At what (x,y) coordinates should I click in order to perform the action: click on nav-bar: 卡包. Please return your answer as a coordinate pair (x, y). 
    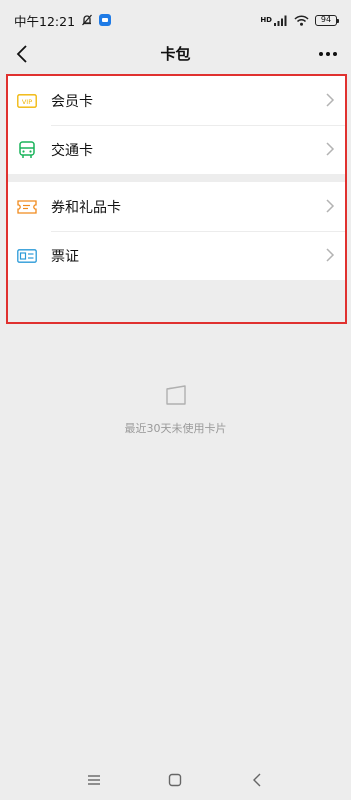
    Looking at the image, I should click on (175, 54).